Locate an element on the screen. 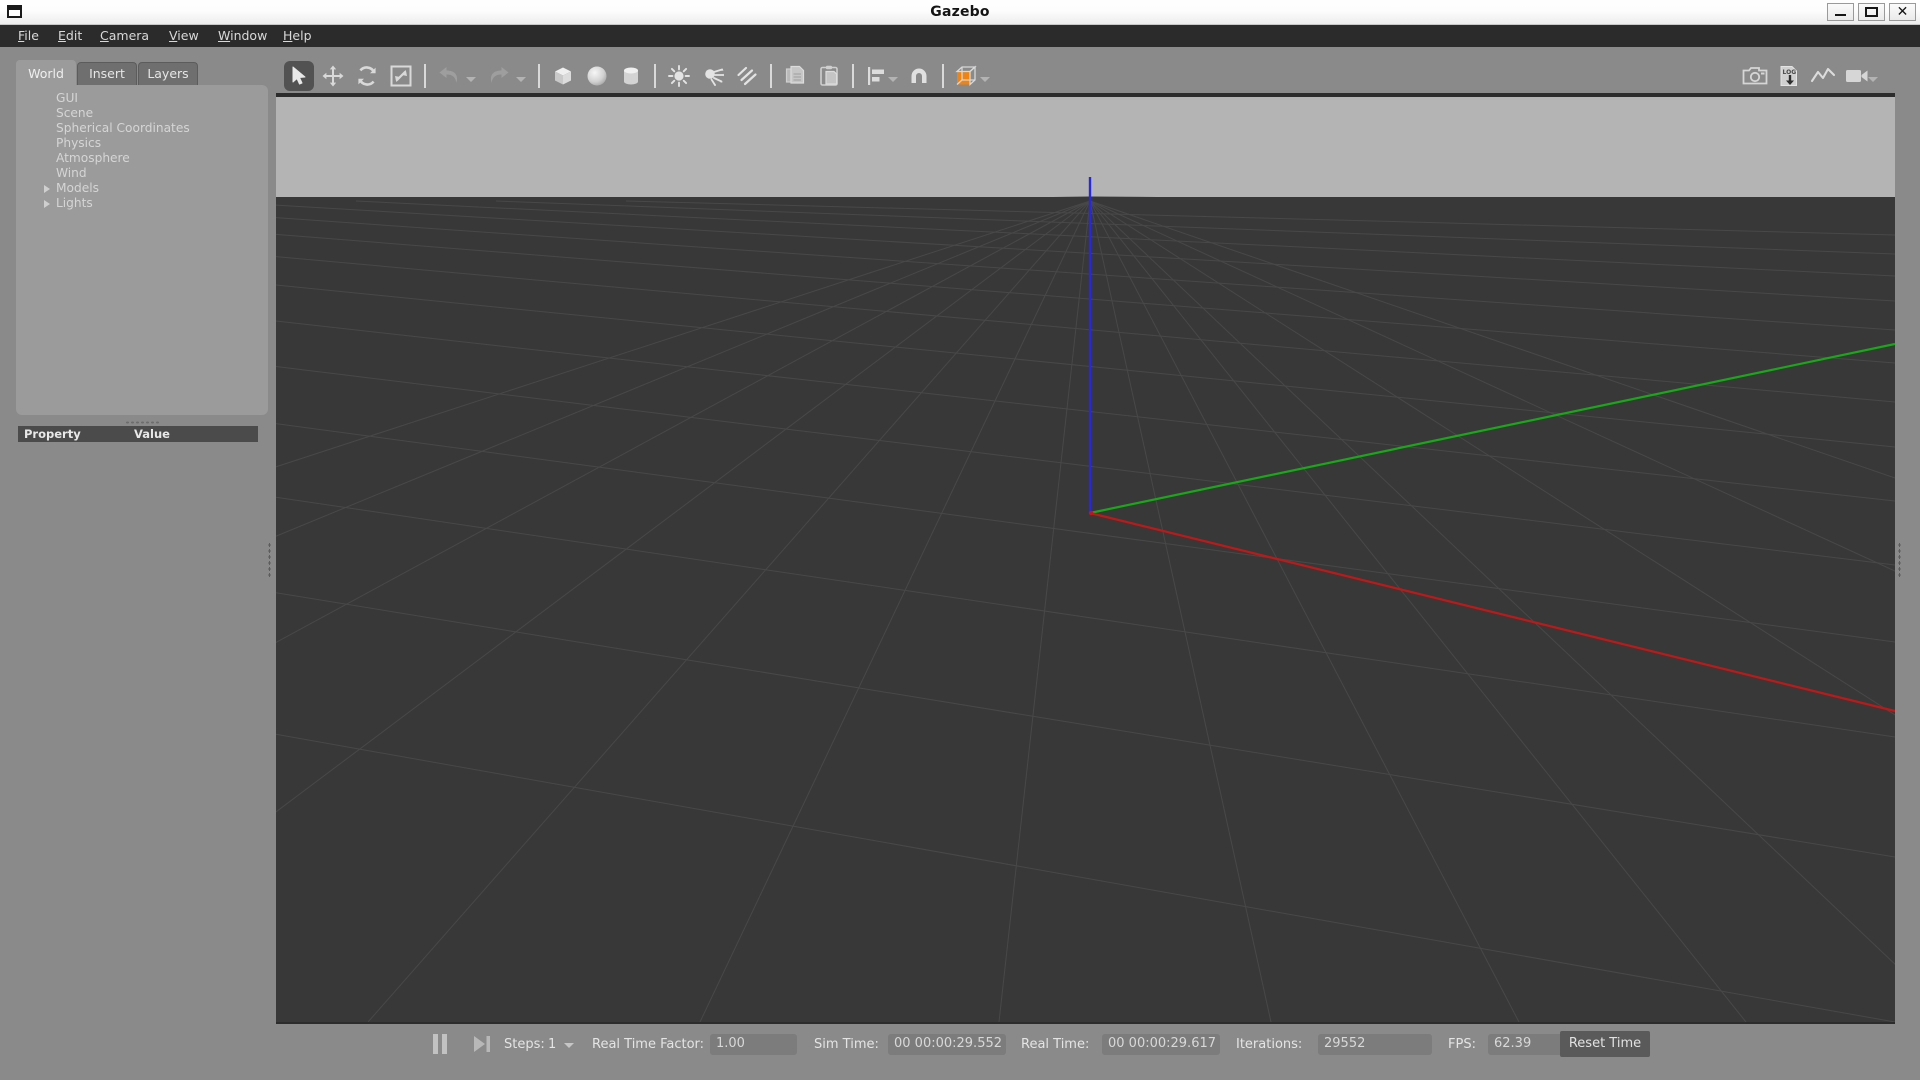 The height and width of the screenshot is (1080, 1920). record-dropdown-icon is located at coordinates (1873, 79).